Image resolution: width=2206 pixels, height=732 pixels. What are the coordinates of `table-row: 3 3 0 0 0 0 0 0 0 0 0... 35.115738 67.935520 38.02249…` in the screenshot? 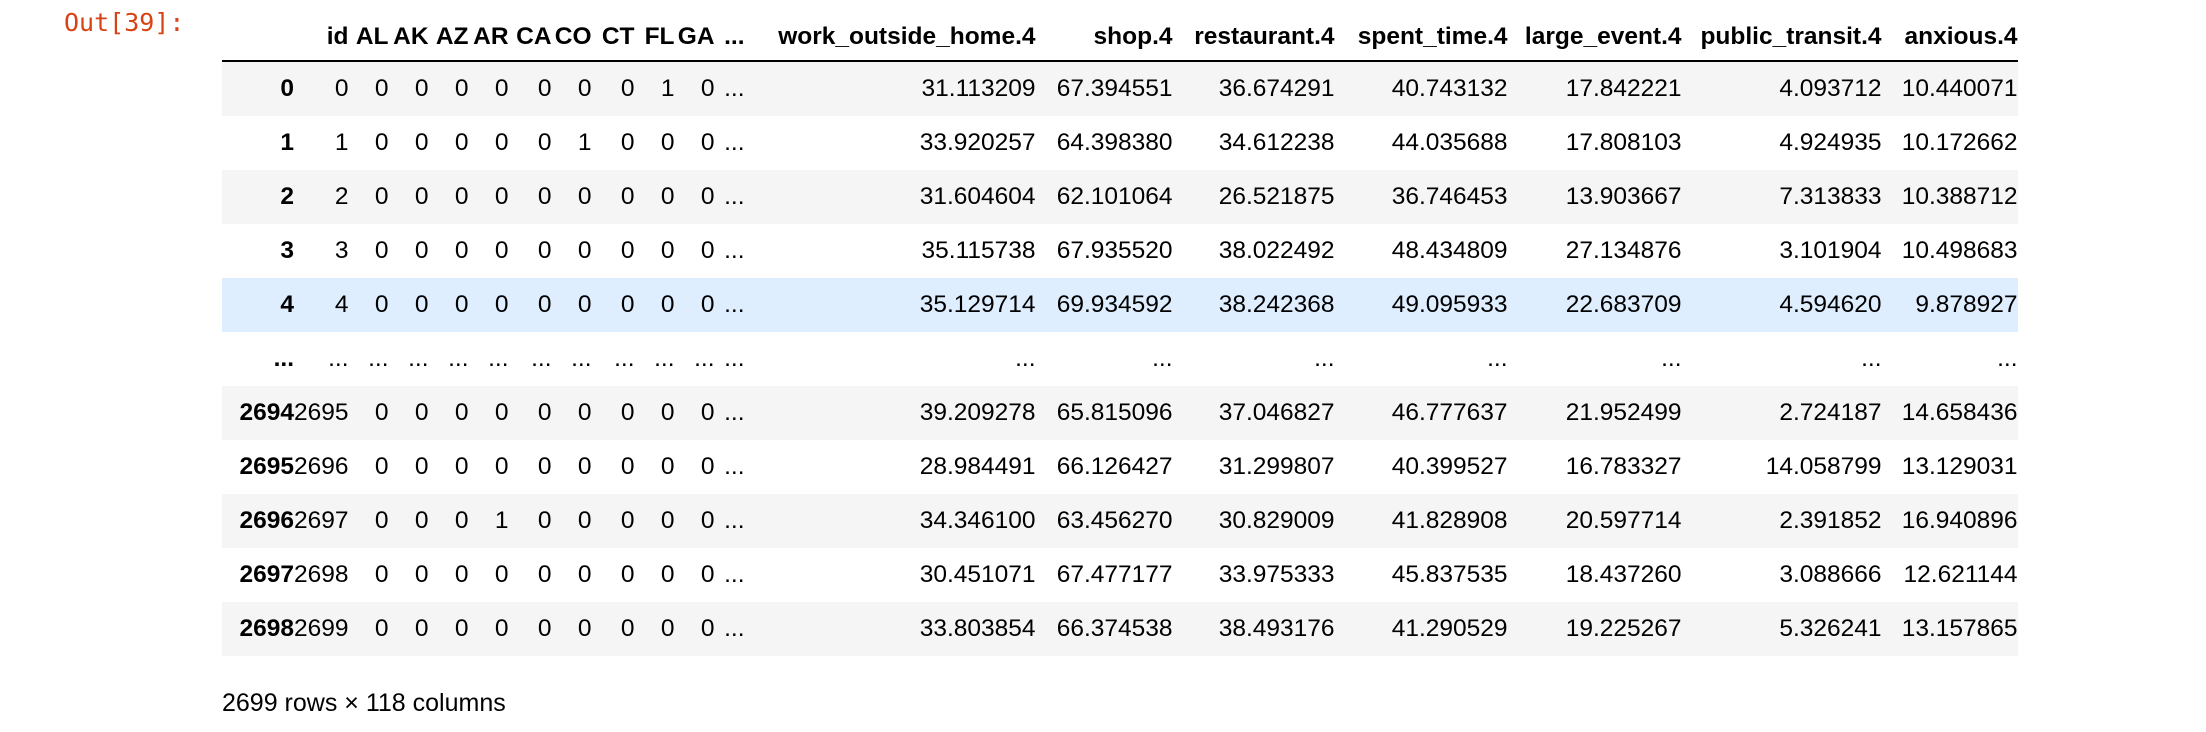 It's located at (1120, 251).